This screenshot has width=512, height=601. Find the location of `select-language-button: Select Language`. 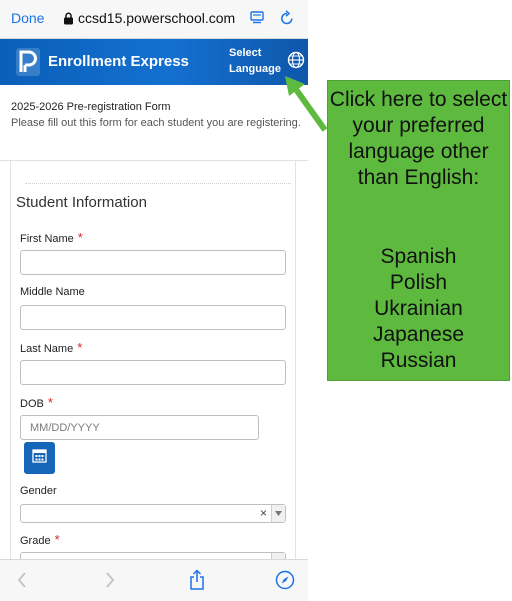

select-language-button: Select Language is located at coordinates (257, 61).